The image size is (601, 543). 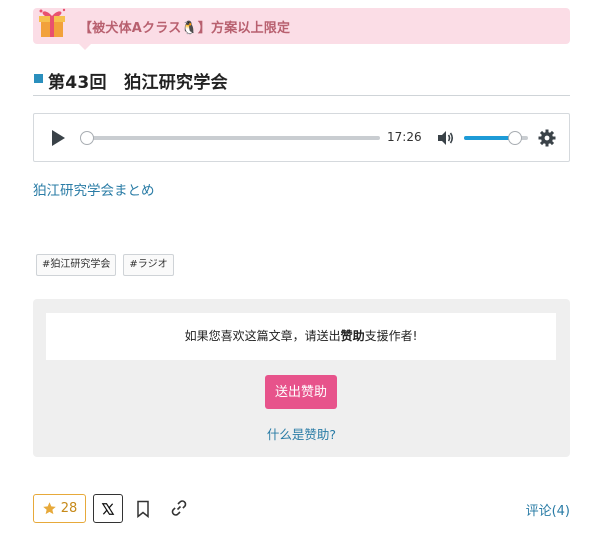 I want to click on summary-link: 狛江研究学会まとめ, so click(x=94, y=189).